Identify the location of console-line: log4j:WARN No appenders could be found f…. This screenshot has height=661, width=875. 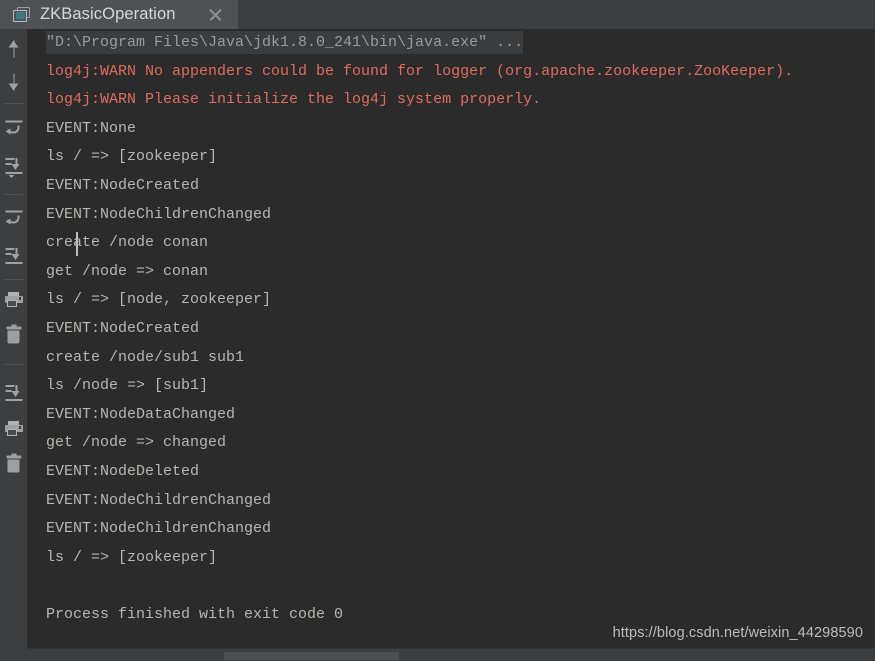
(451, 72).